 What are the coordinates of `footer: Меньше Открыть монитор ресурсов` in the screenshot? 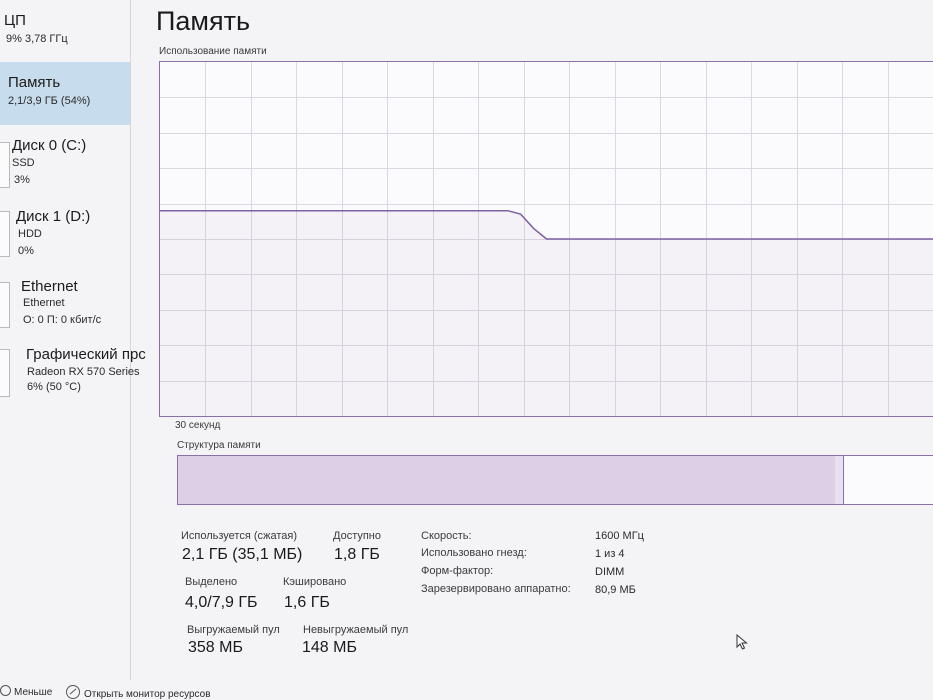 It's located at (466, 691).